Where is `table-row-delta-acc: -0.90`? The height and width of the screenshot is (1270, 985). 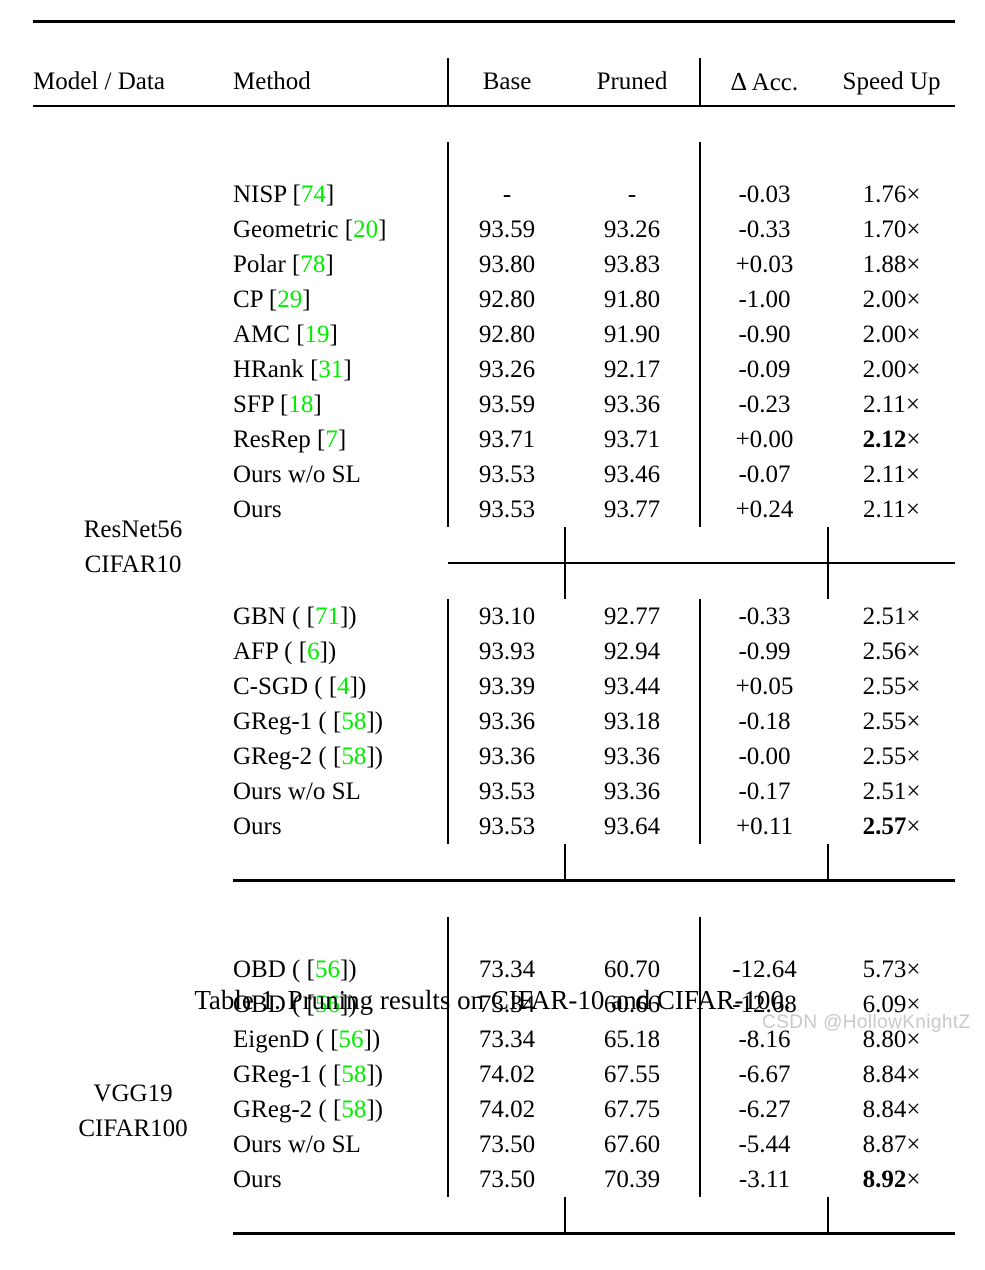 table-row-delta-acc: -0.90 is located at coordinates (763, 334).